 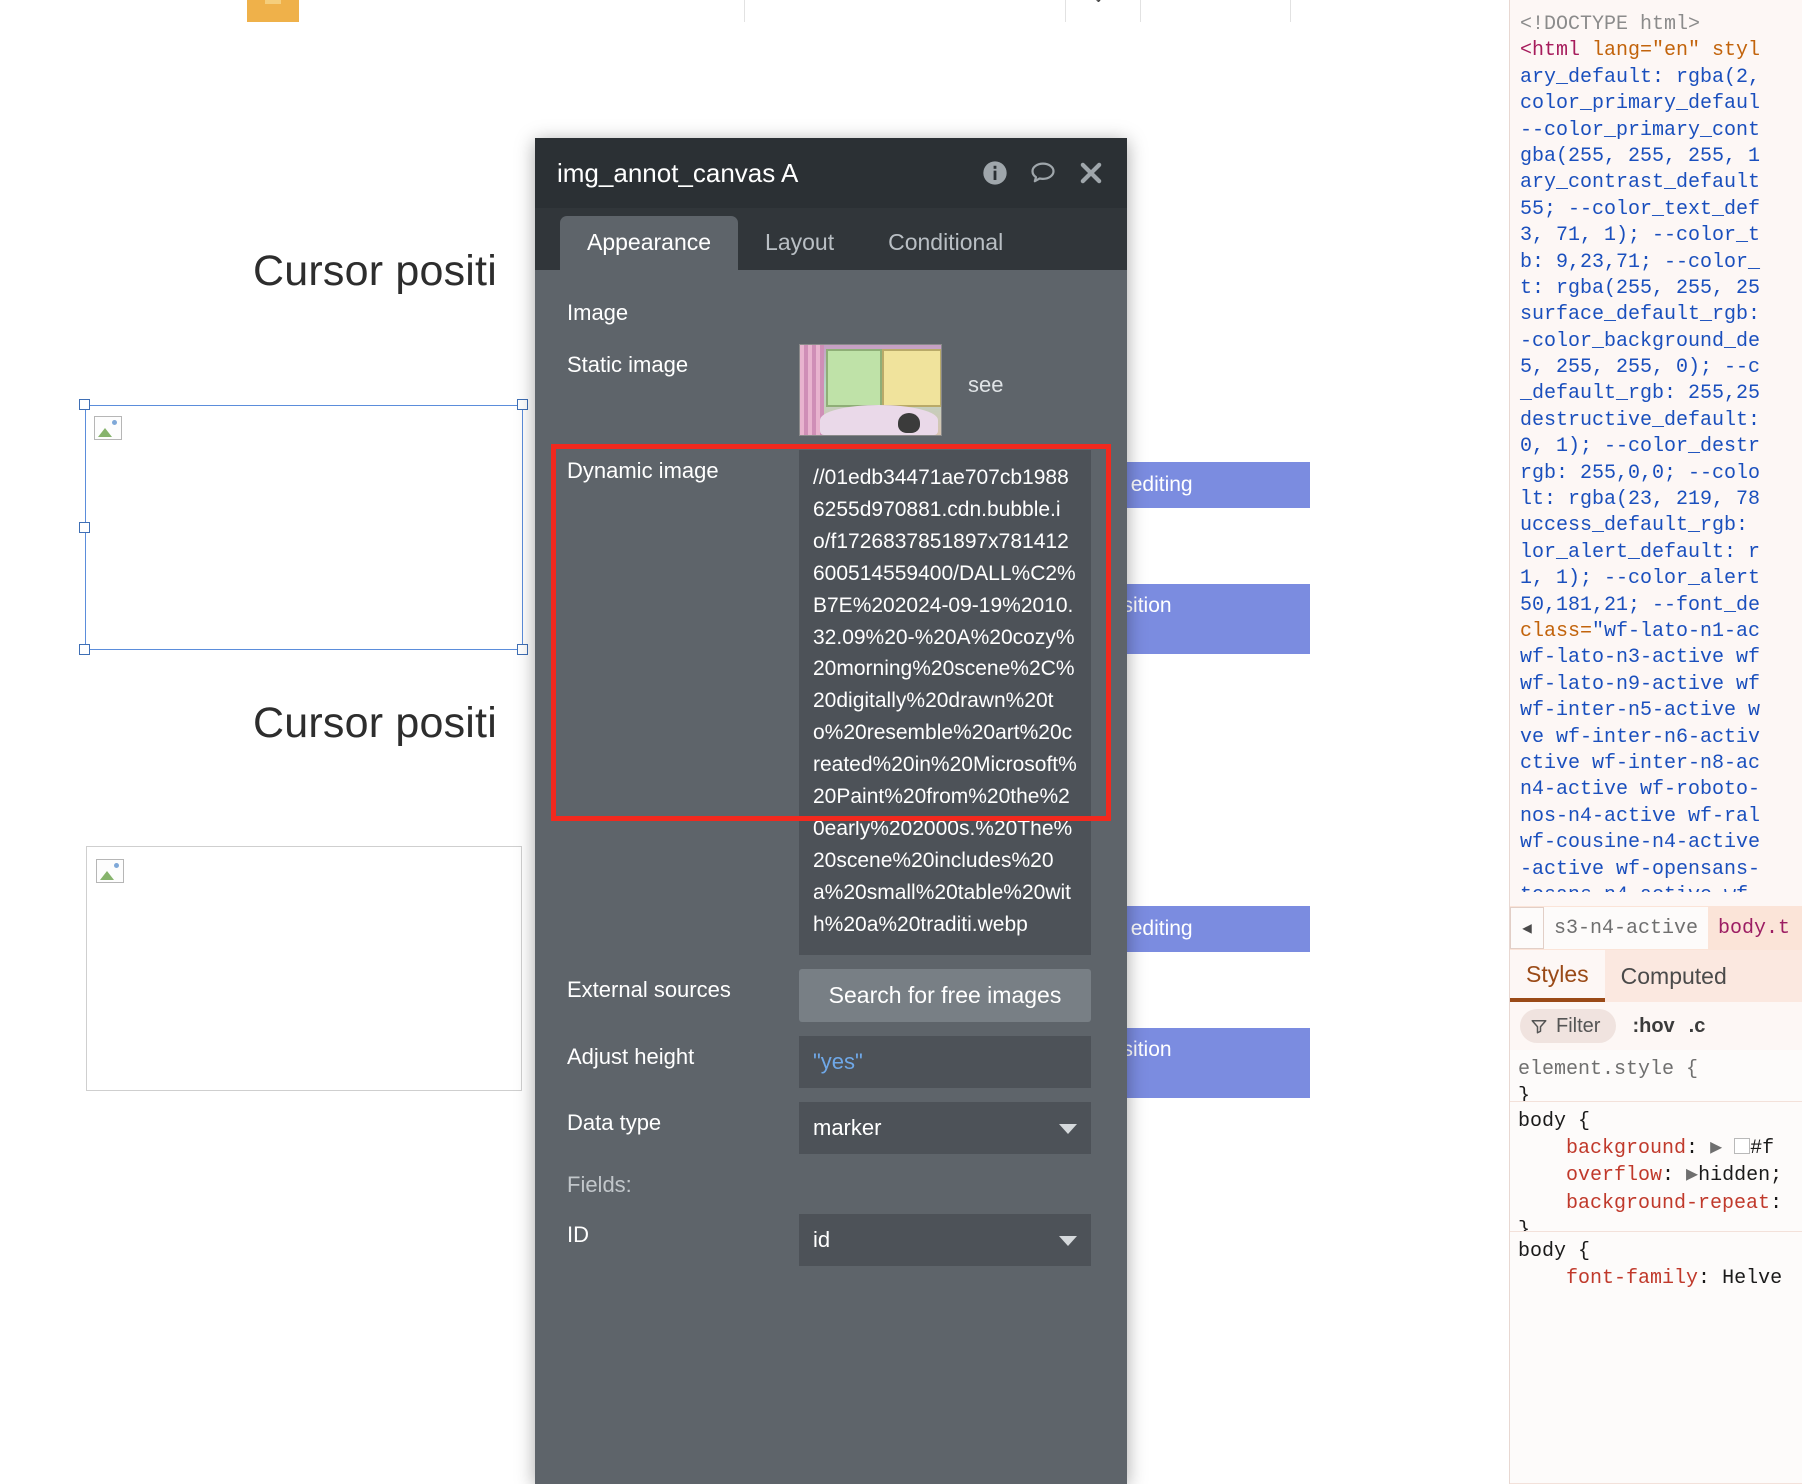 What do you see at coordinates (1640, 130) in the screenshot?
I see `code-line: --color_primary_cont` at bounding box center [1640, 130].